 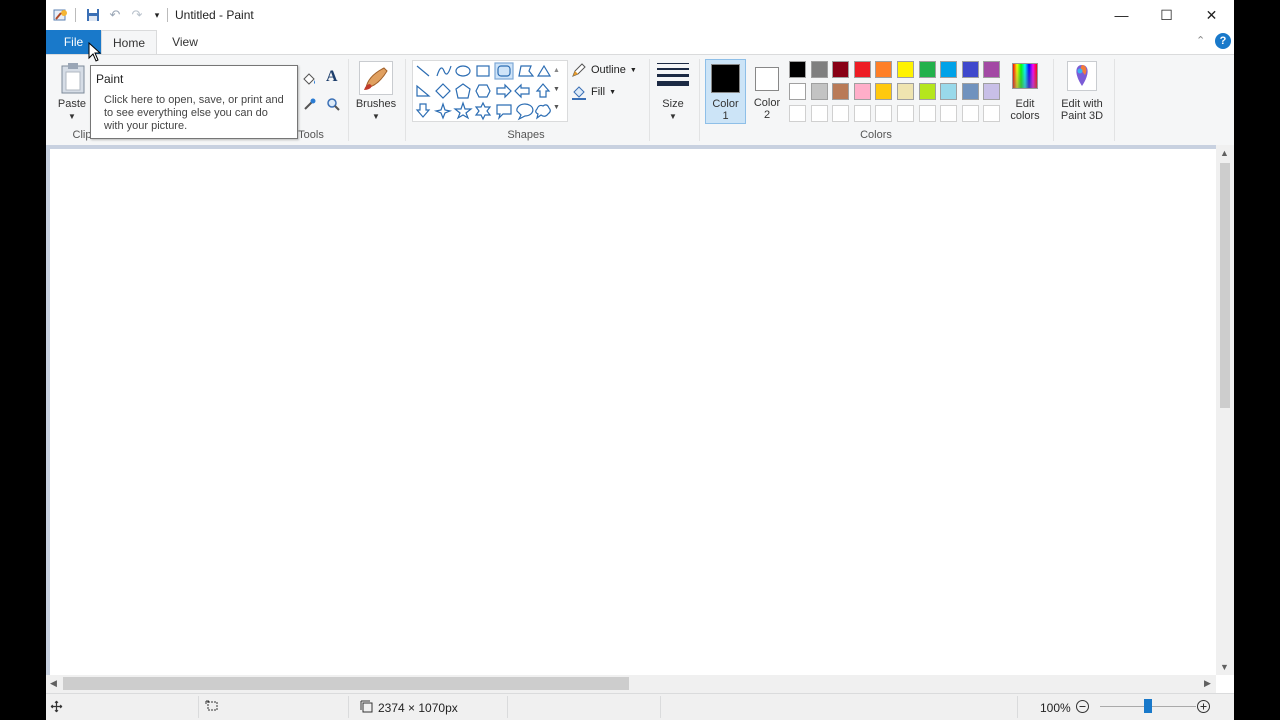 What do you see at coordinates (376, 117) in the screenshot?
I see `brushes-dropdown-icon: ▼` at bounding box center [376, 117].